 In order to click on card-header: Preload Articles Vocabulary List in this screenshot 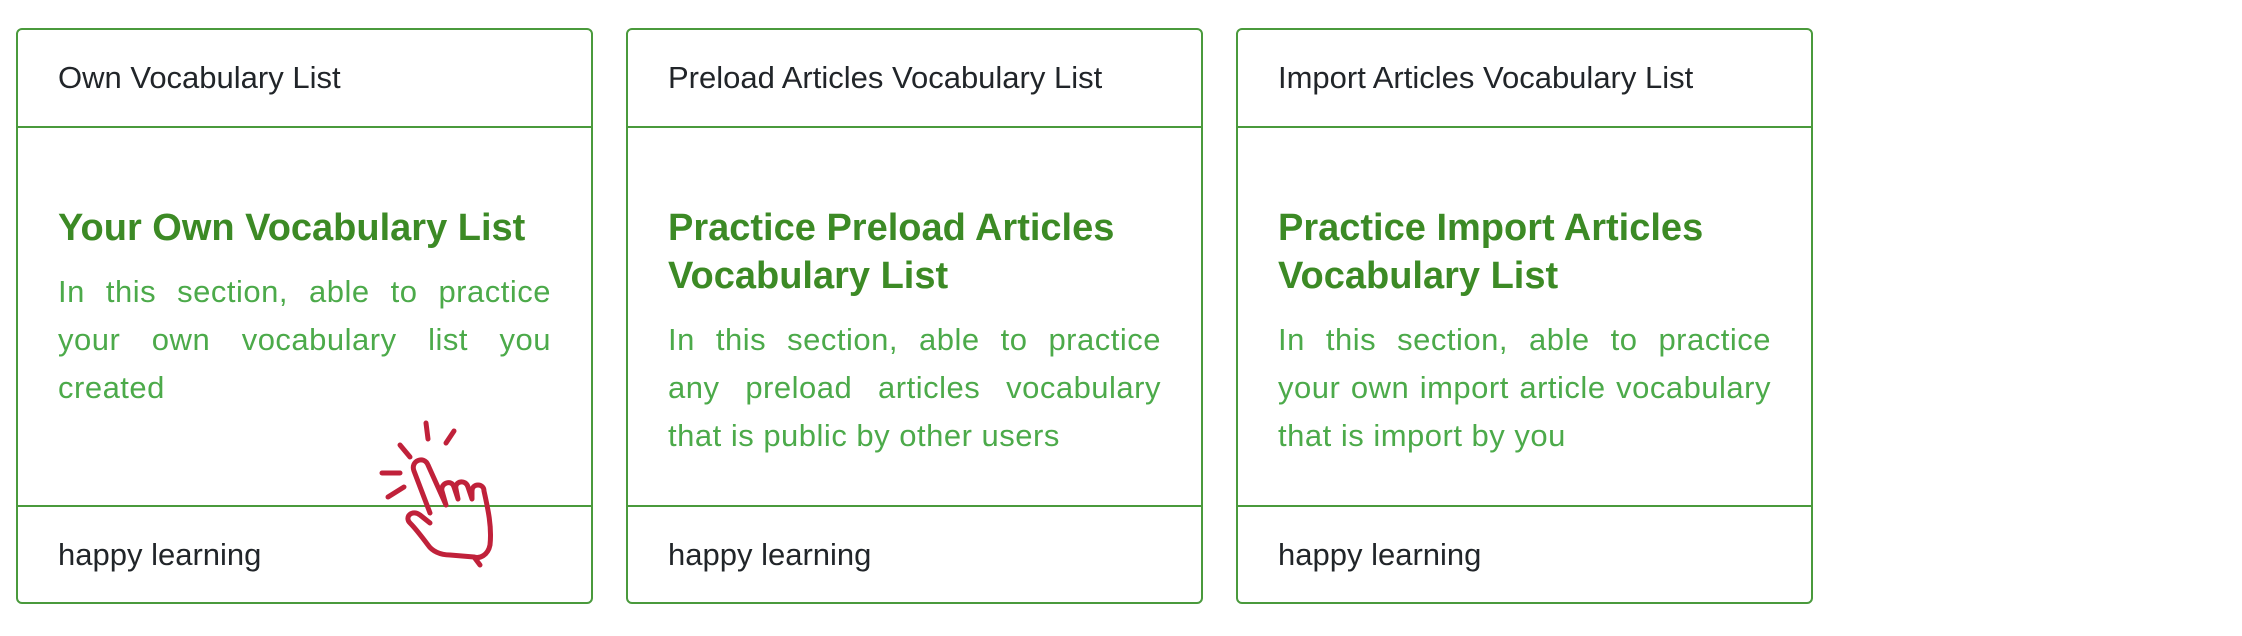, I will do `click(914, 79)`.